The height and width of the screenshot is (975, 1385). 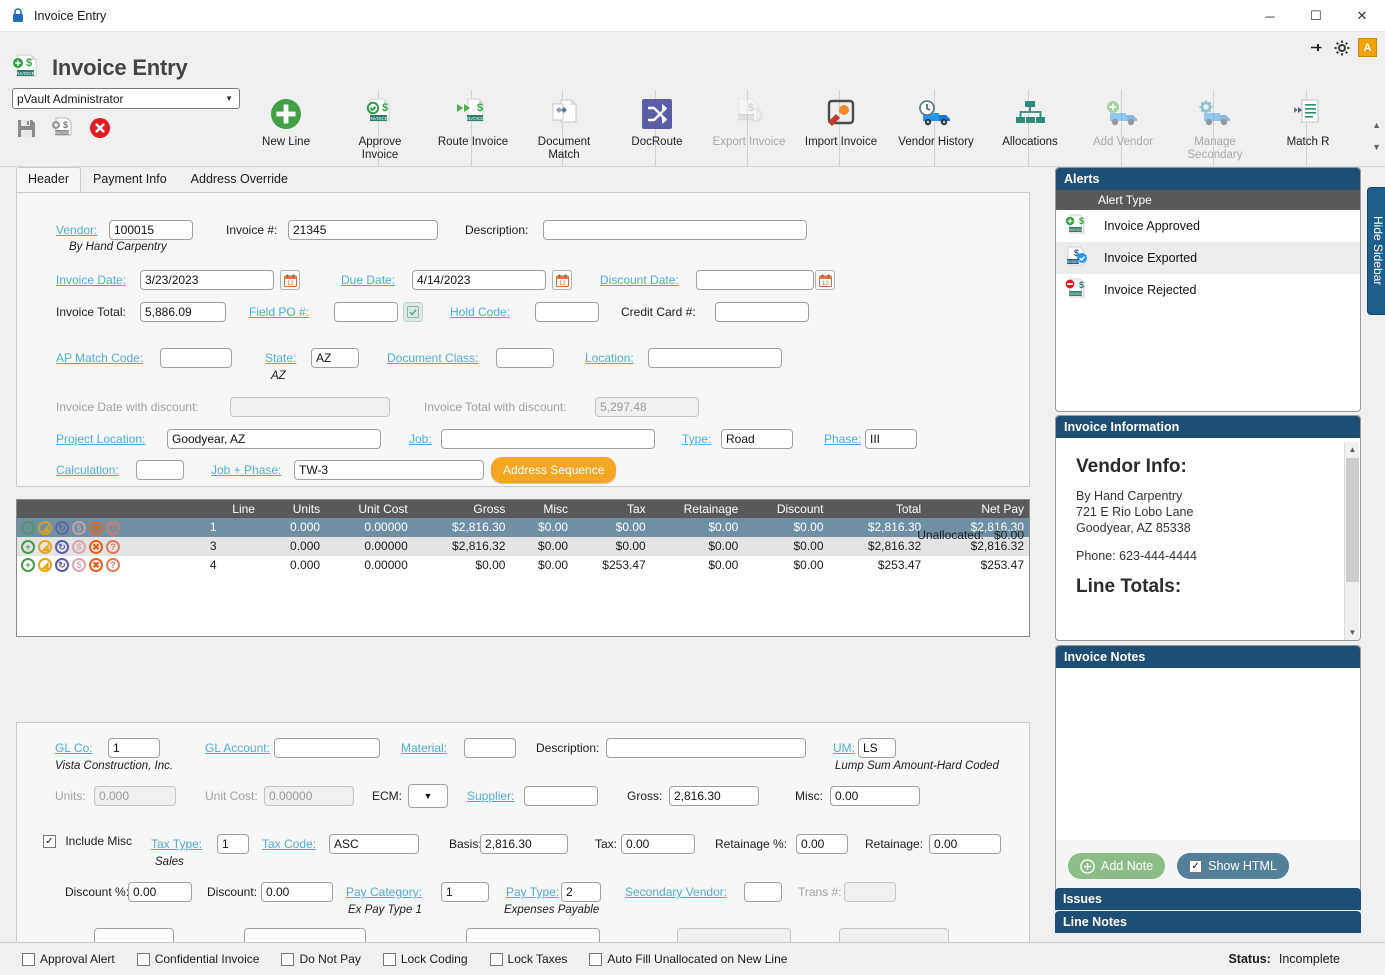 What do you see at coordinates (413, 312) in the screenshot?
I see `lookup-icon` at bounding box center [413, 312].